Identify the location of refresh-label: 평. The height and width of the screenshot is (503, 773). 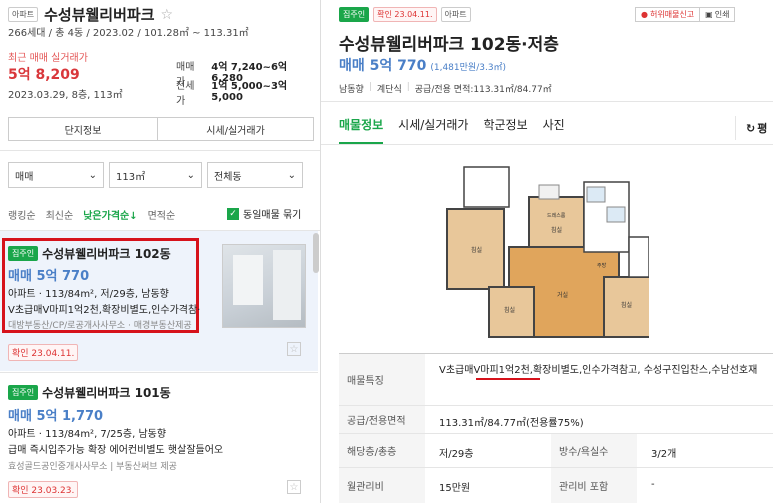
(762, 128).